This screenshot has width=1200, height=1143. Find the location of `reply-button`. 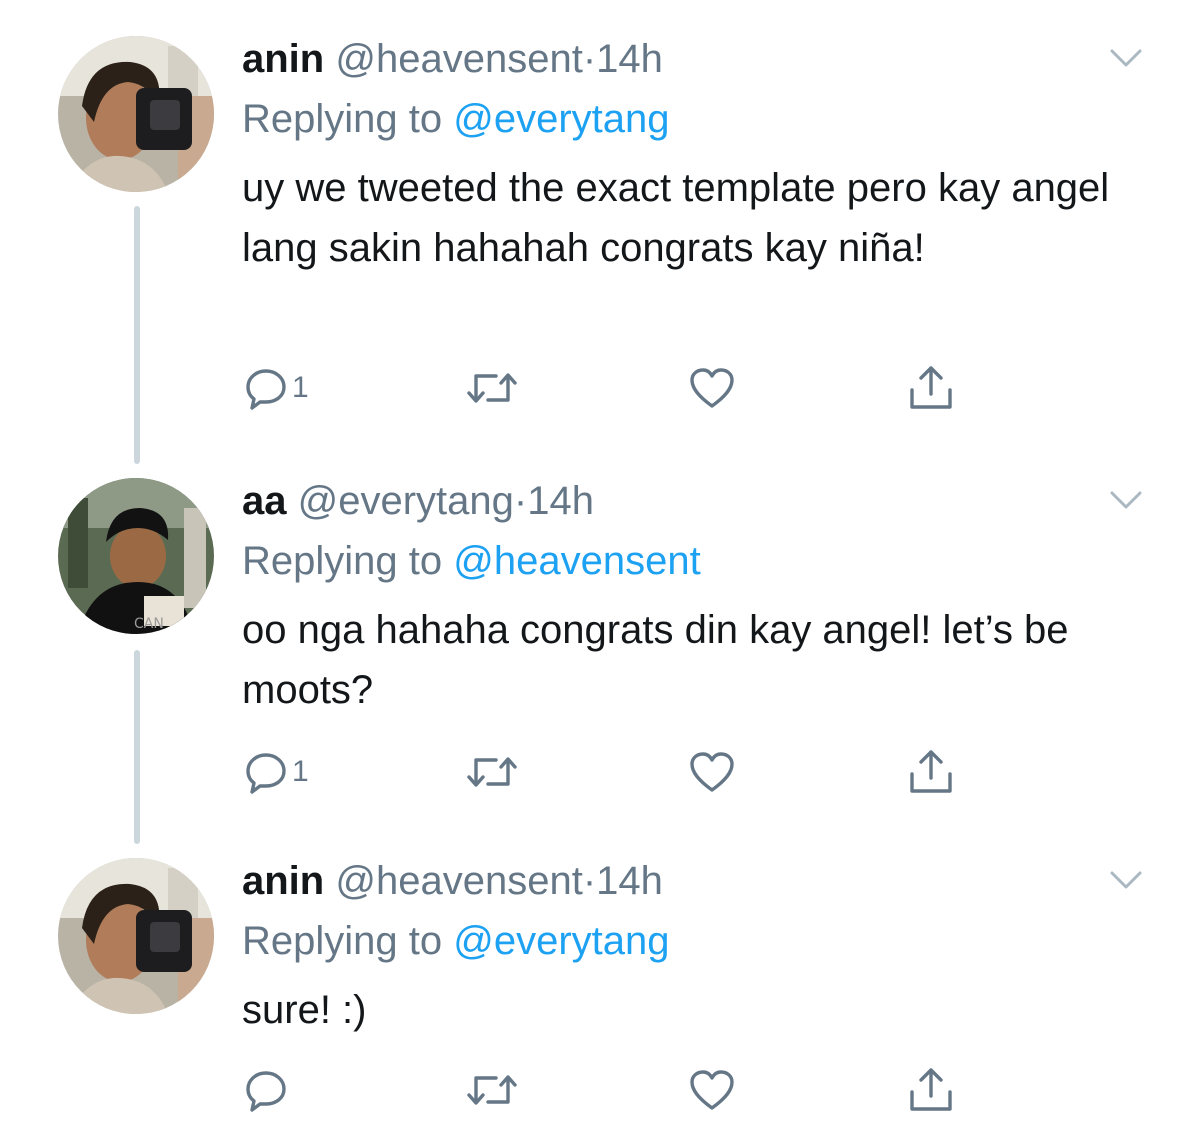

reply-button is located at coordinates (268, 1090).